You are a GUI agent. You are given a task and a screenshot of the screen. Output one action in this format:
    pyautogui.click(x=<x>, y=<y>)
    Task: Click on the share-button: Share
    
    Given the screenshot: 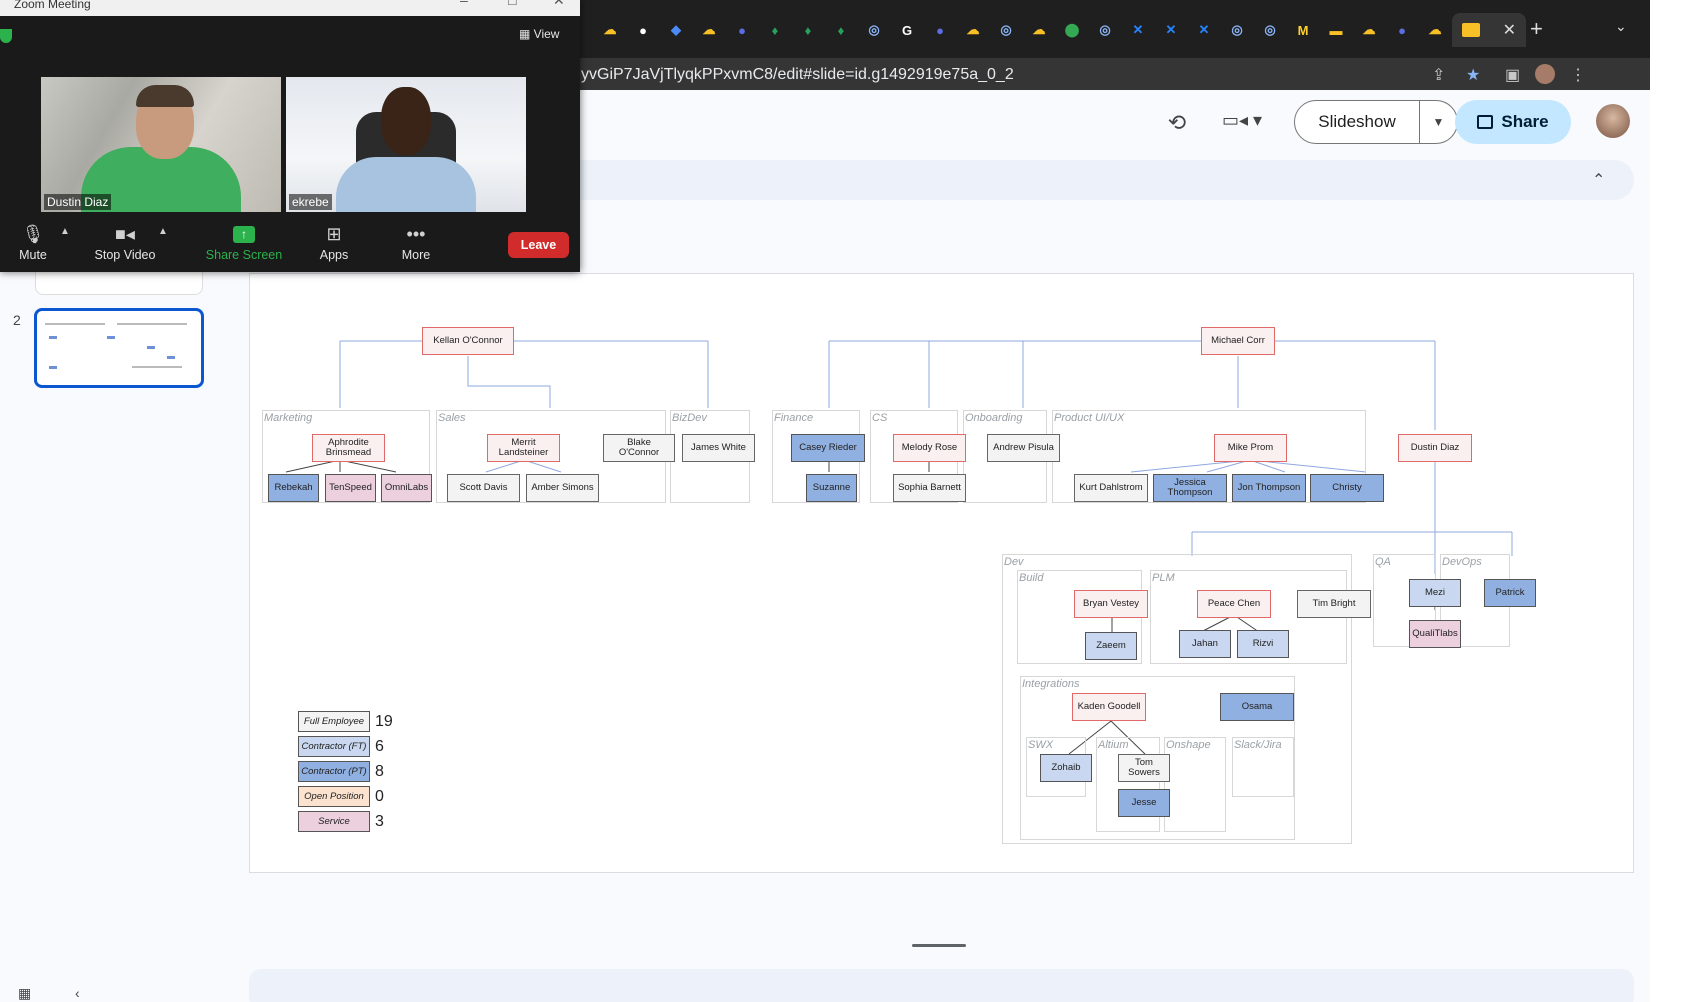 What is the action you would take?
    pyautogui.click(x=1513, y=122)
    